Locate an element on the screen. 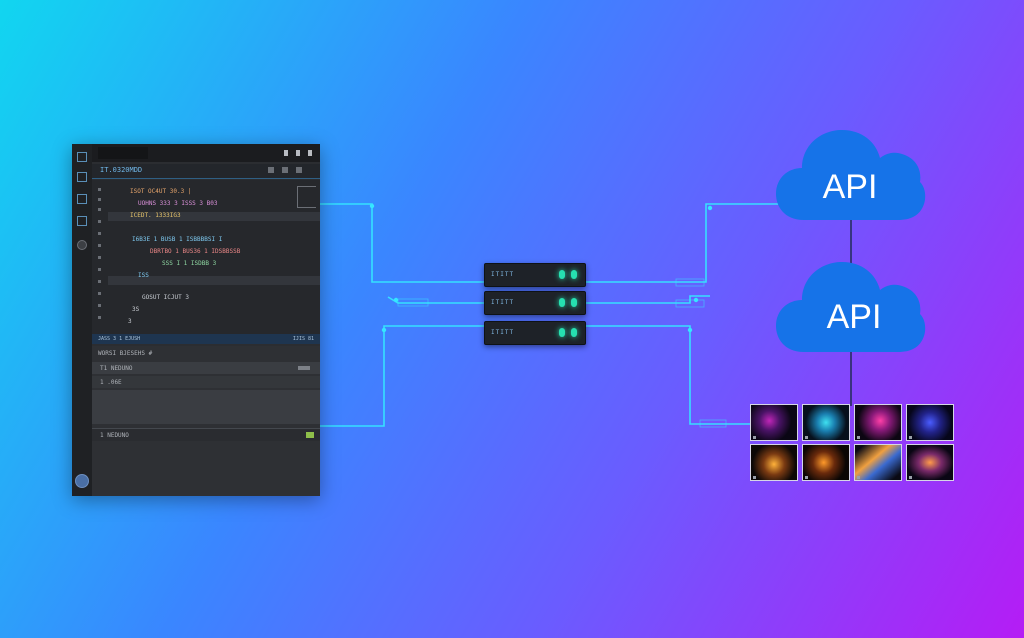 This screenshot has height=638, width=1024. server-unit-2: ITITT is located at coordinates (535, 303).